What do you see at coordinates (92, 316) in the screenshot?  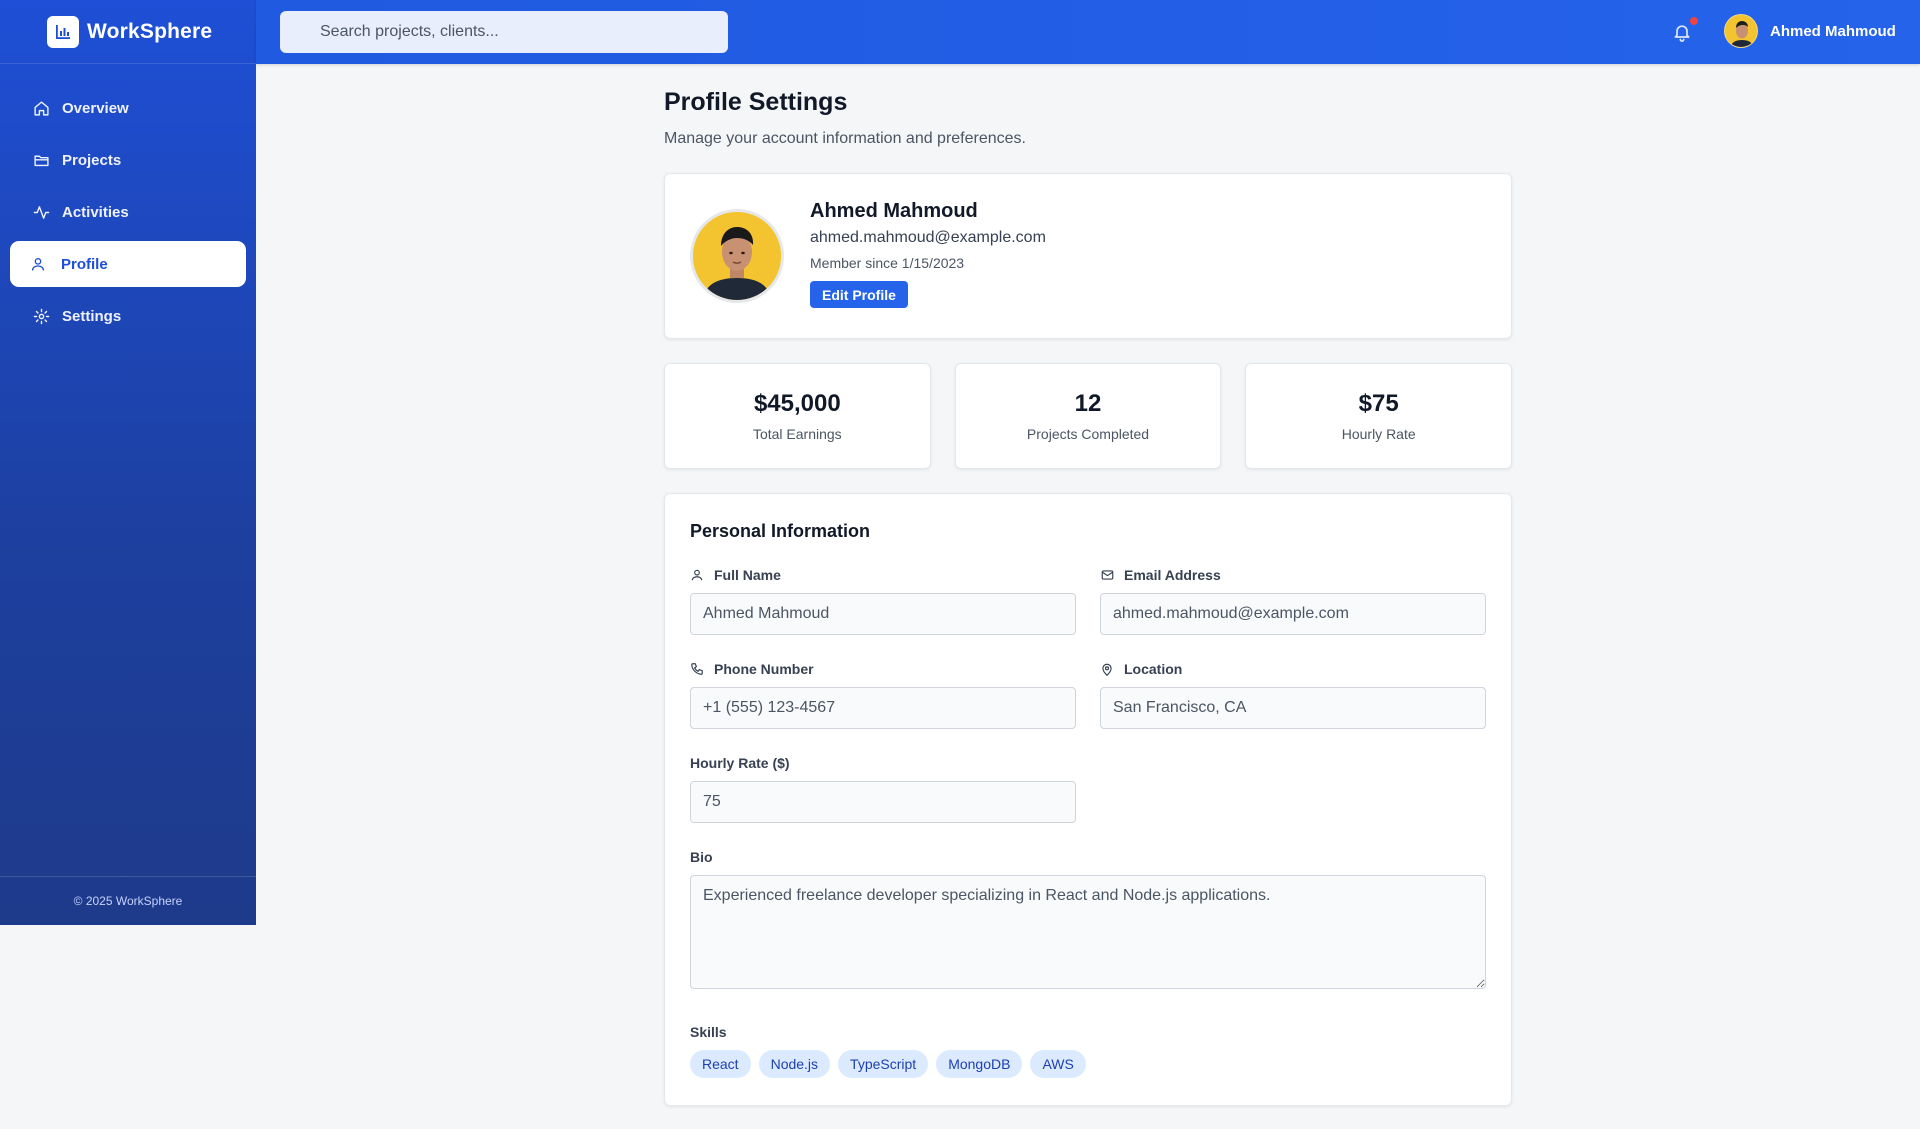 I see `sidebar-item-label: Settings` at bounding box center [92, 316].